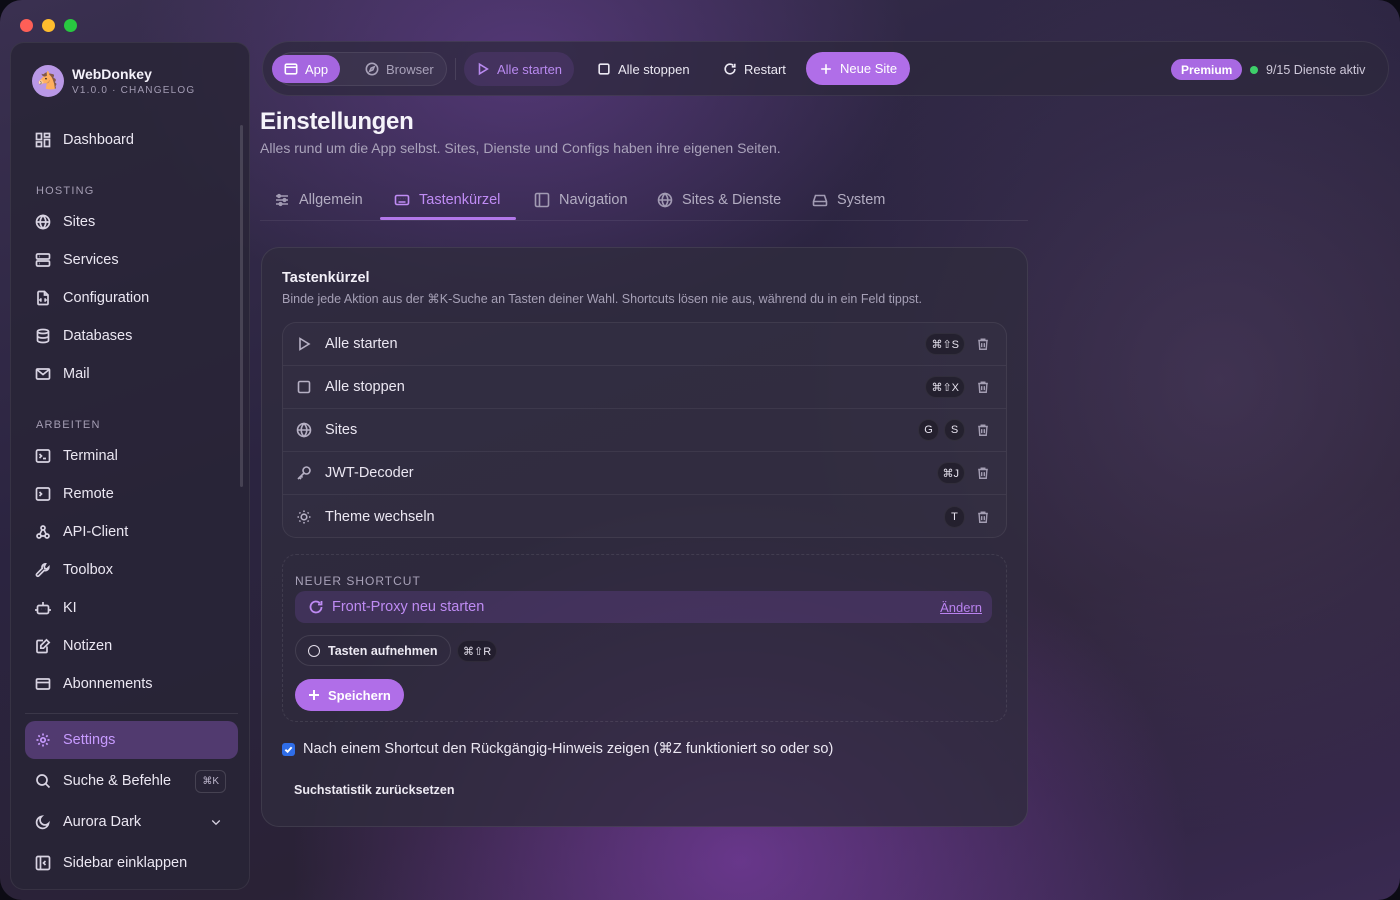 This screenshot has width=1400, height=900. Describe the element at coordinates (365, 387) in the screenshot. I see `shortcut-label: Alle stoppen` at that location.